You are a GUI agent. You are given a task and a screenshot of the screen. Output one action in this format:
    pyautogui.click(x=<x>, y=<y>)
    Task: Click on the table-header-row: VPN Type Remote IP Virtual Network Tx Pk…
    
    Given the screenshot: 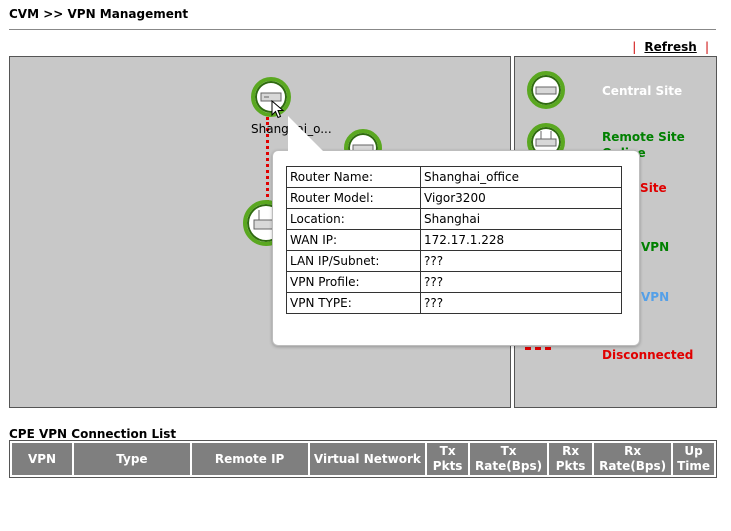 What is the action you would take?
    pyautogui.click(x=363, y=459)
    